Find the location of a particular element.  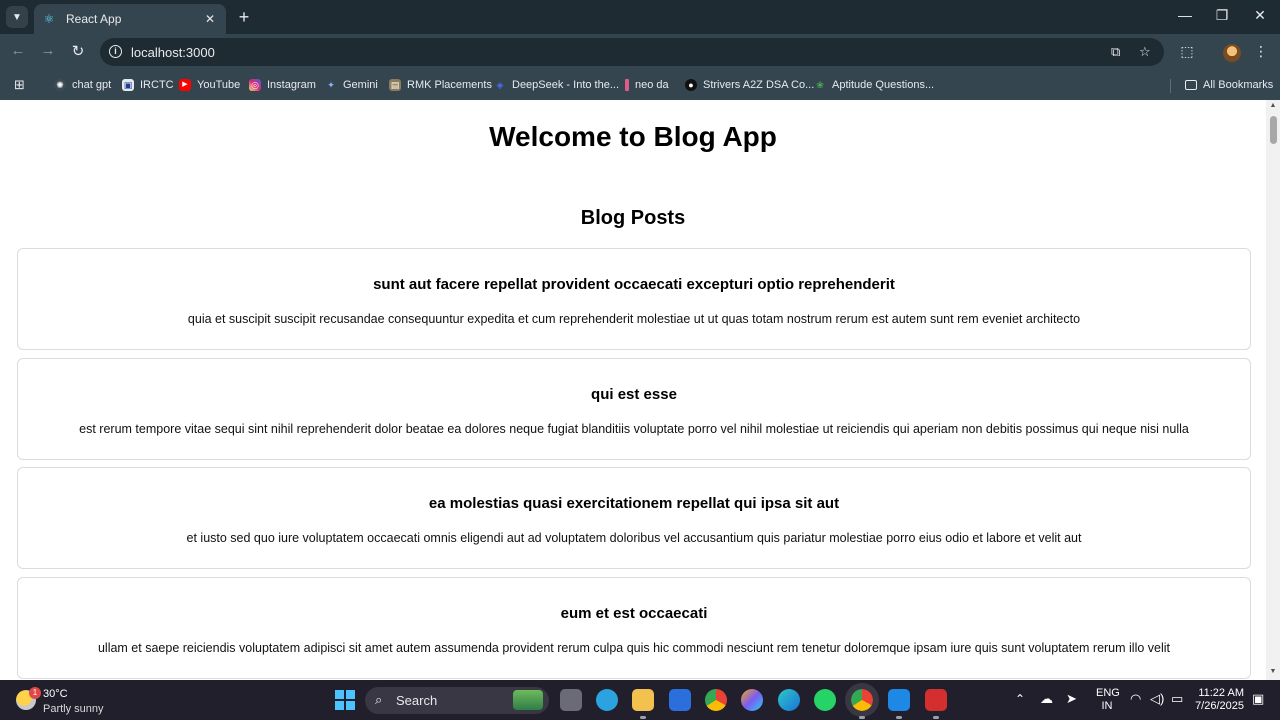

browser-toolbar: ← → ↻ i localhost:3000 ⧉ ☆ ⬚ ⋮ is located at coordinates (640, 52).